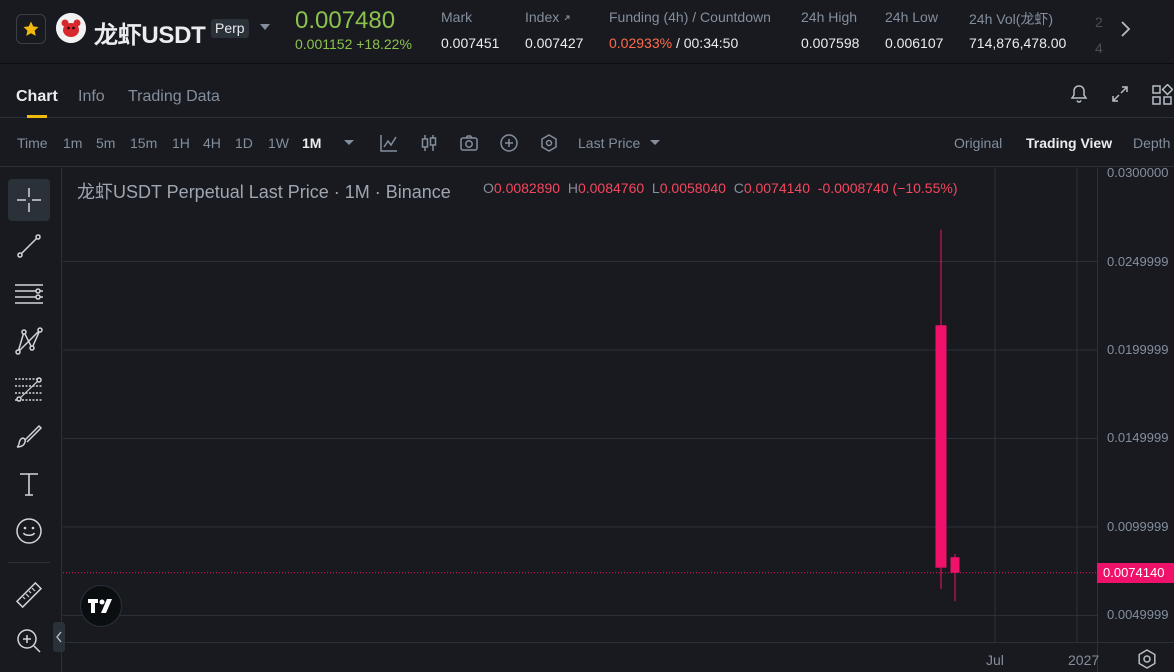 The height and width of the screenshot is (672, 1174). Describe the element at coordinates (265, 27) in the screenshot. I see `symbol-dropdown-icon` at that location.